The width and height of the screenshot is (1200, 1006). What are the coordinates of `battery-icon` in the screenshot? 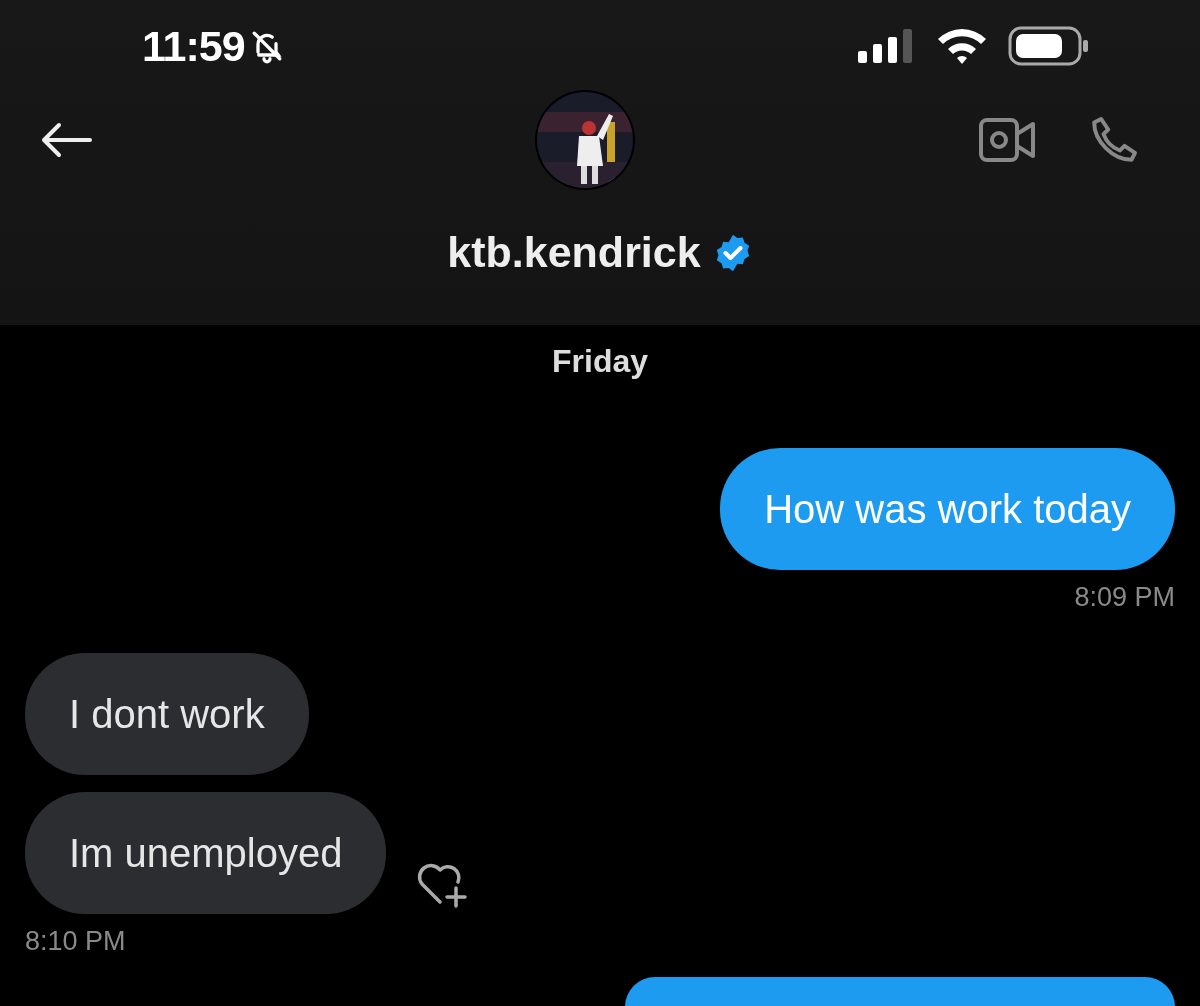 It's located at (1049, 46).